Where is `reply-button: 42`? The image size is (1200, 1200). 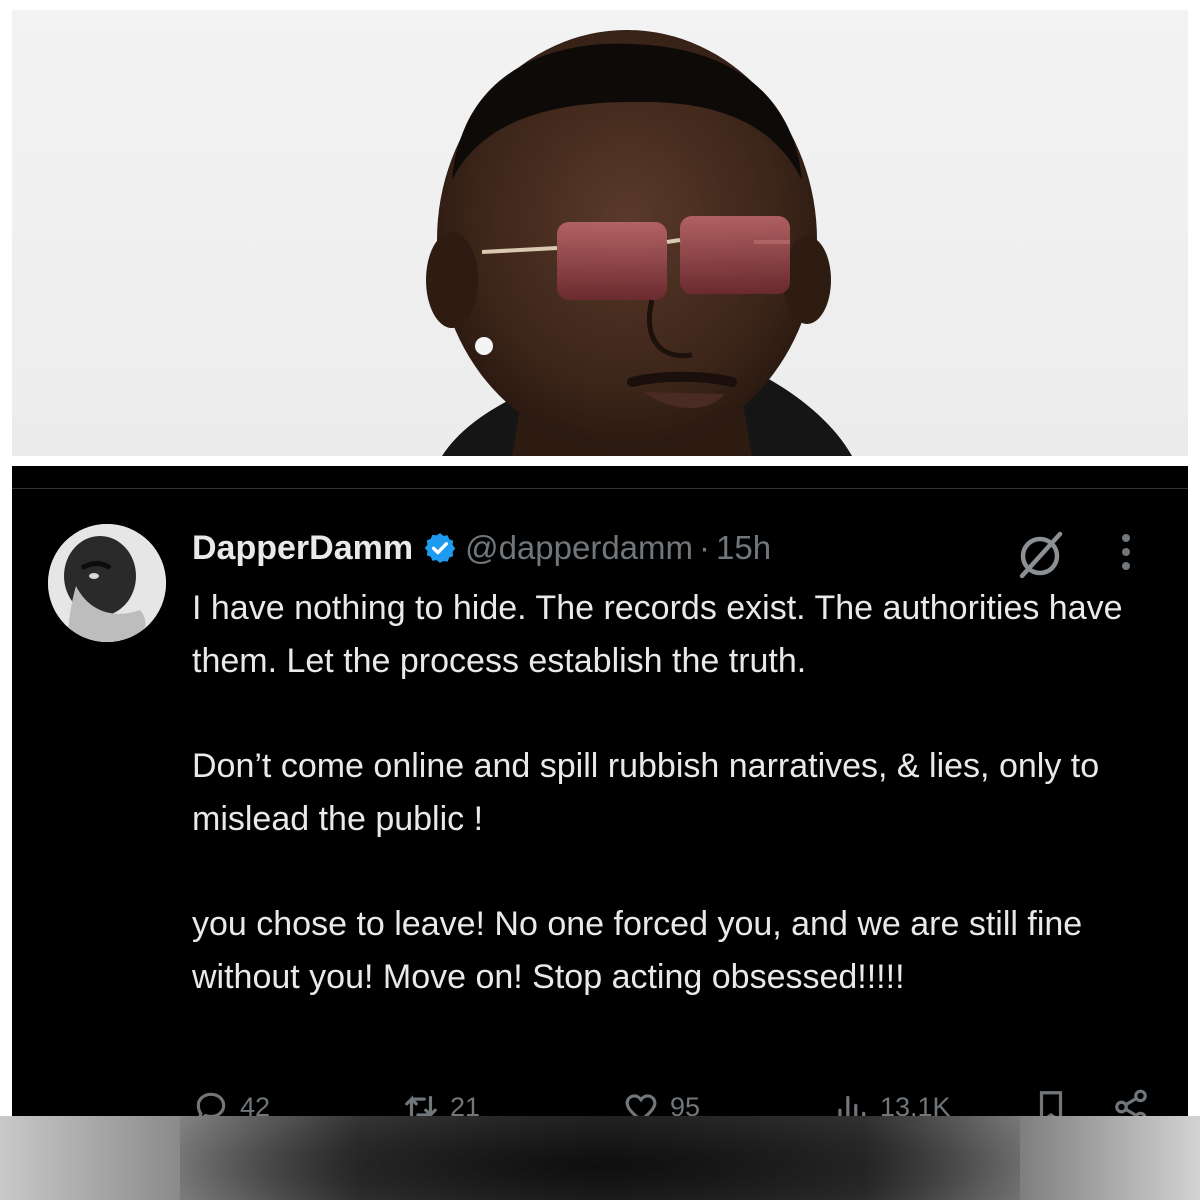
reply-button: 42 is located at coordinates (231, 1102).